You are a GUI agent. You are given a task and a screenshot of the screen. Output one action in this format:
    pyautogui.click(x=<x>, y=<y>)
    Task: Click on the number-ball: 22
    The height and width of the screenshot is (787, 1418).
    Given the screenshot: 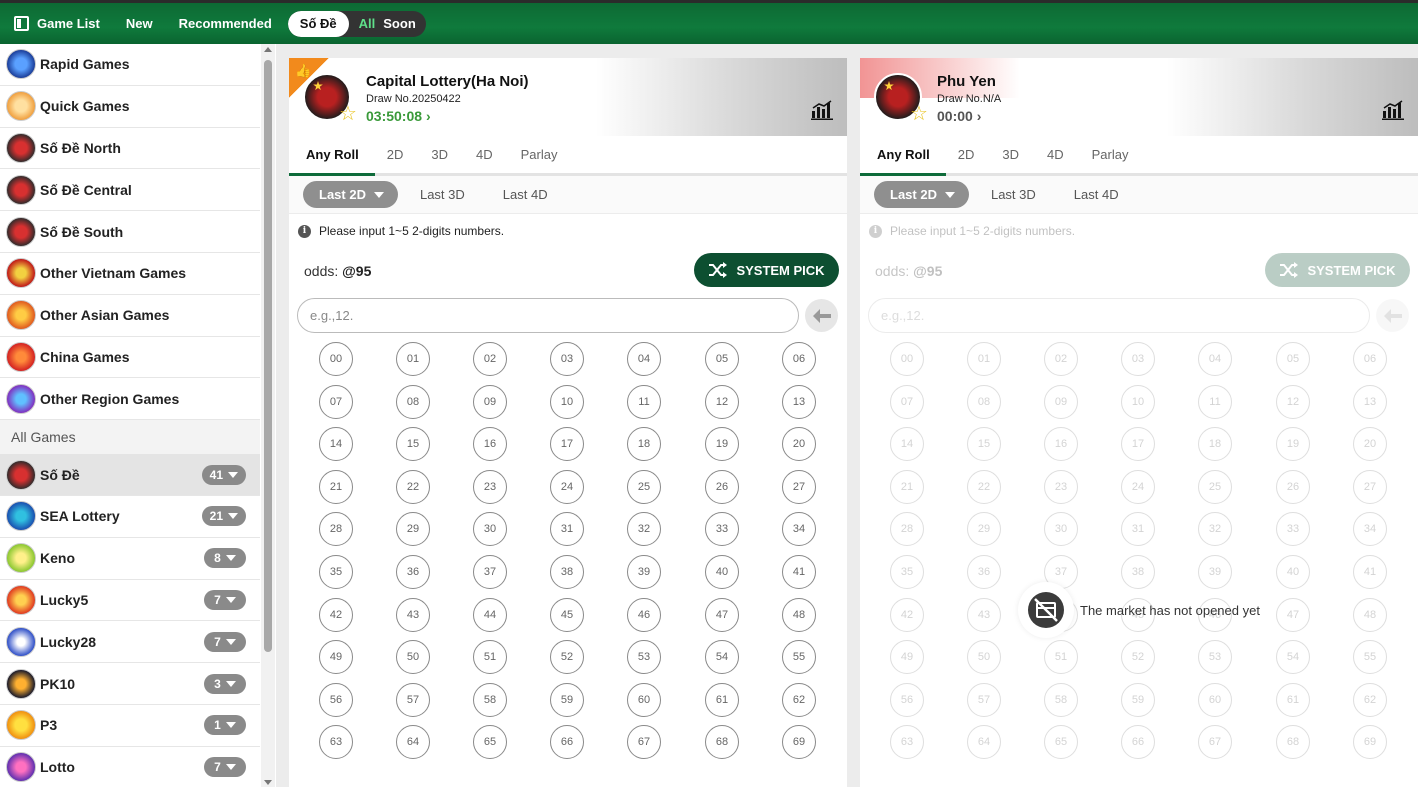 What is the action you would take?
    pyautogui.click(x=413, y=486)
    